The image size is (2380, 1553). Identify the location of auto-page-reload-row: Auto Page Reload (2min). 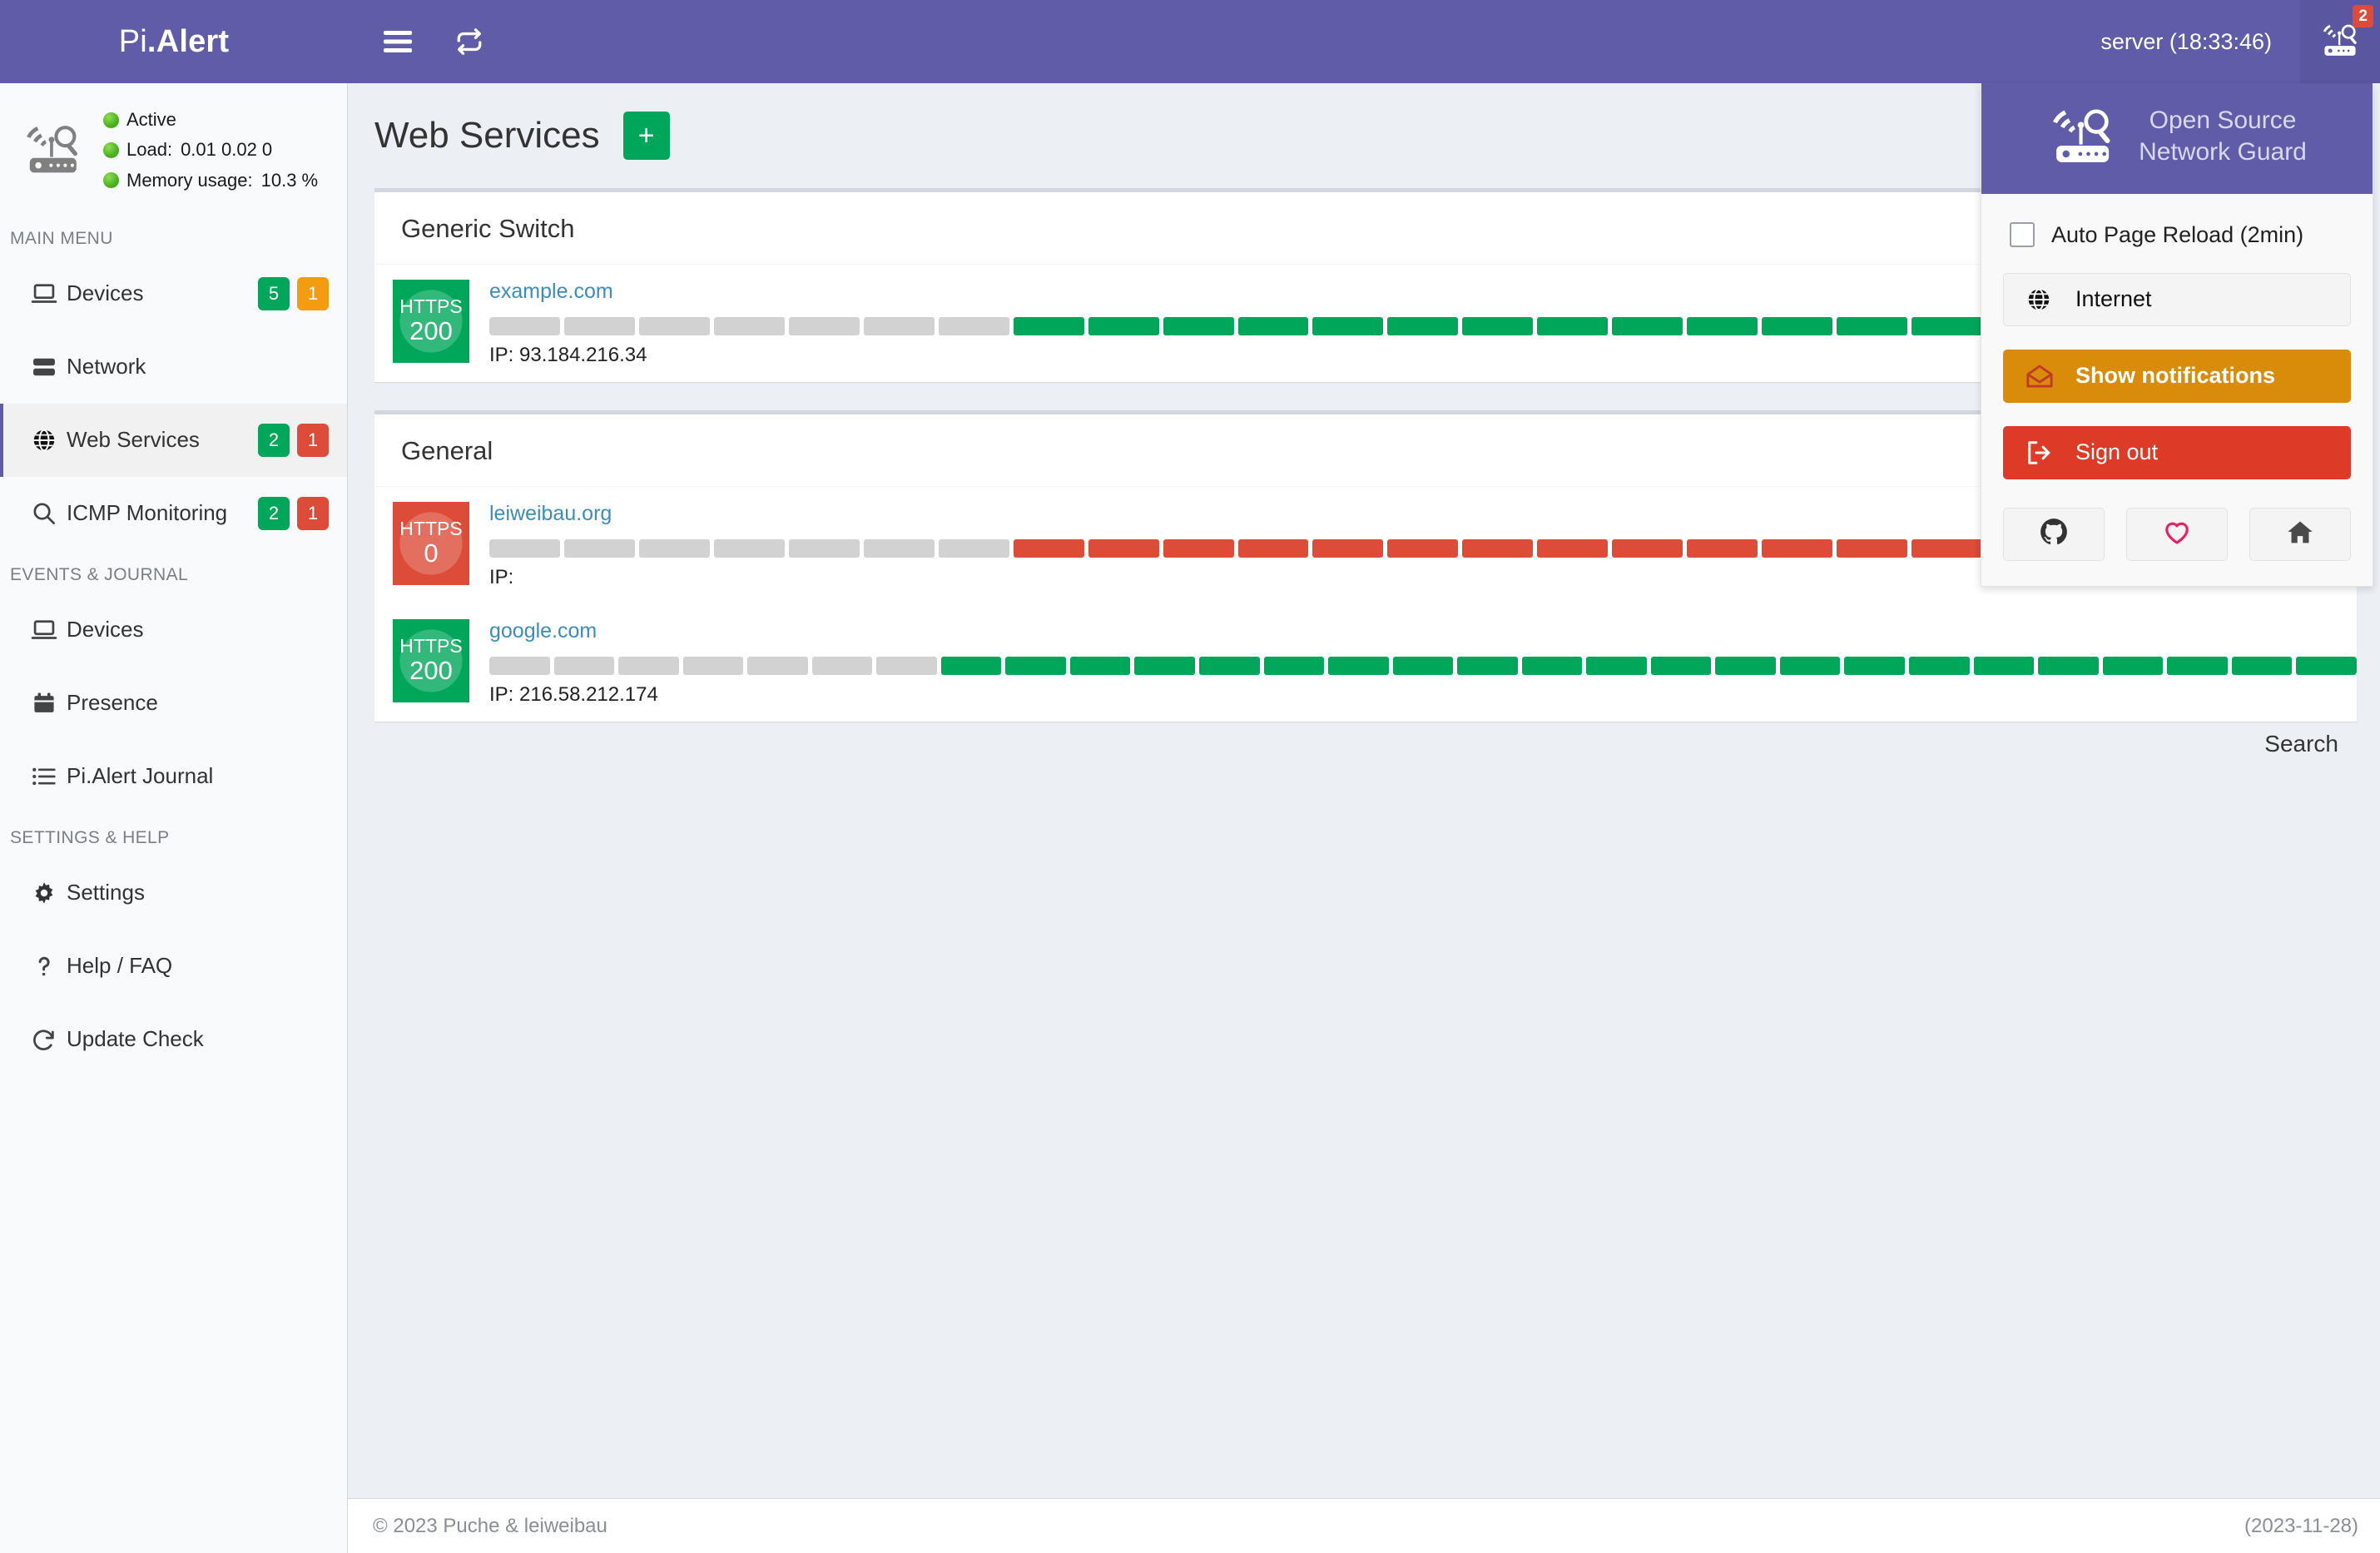
(2177, 245).